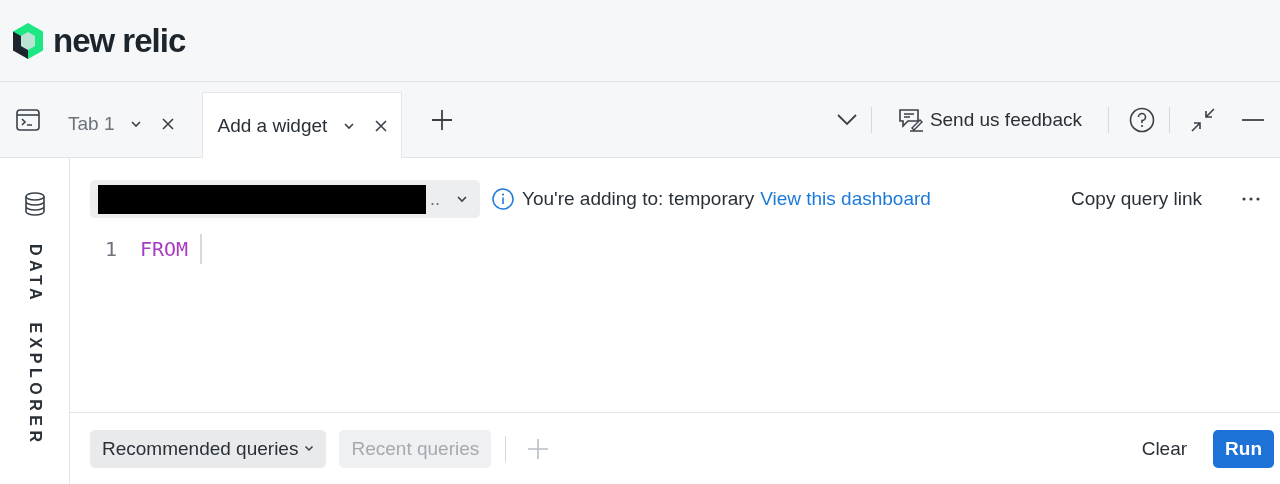  Describe the element at coordinates (845, 199) in the screenshot. I see `dashboard-link: View this dashboard` at that location.